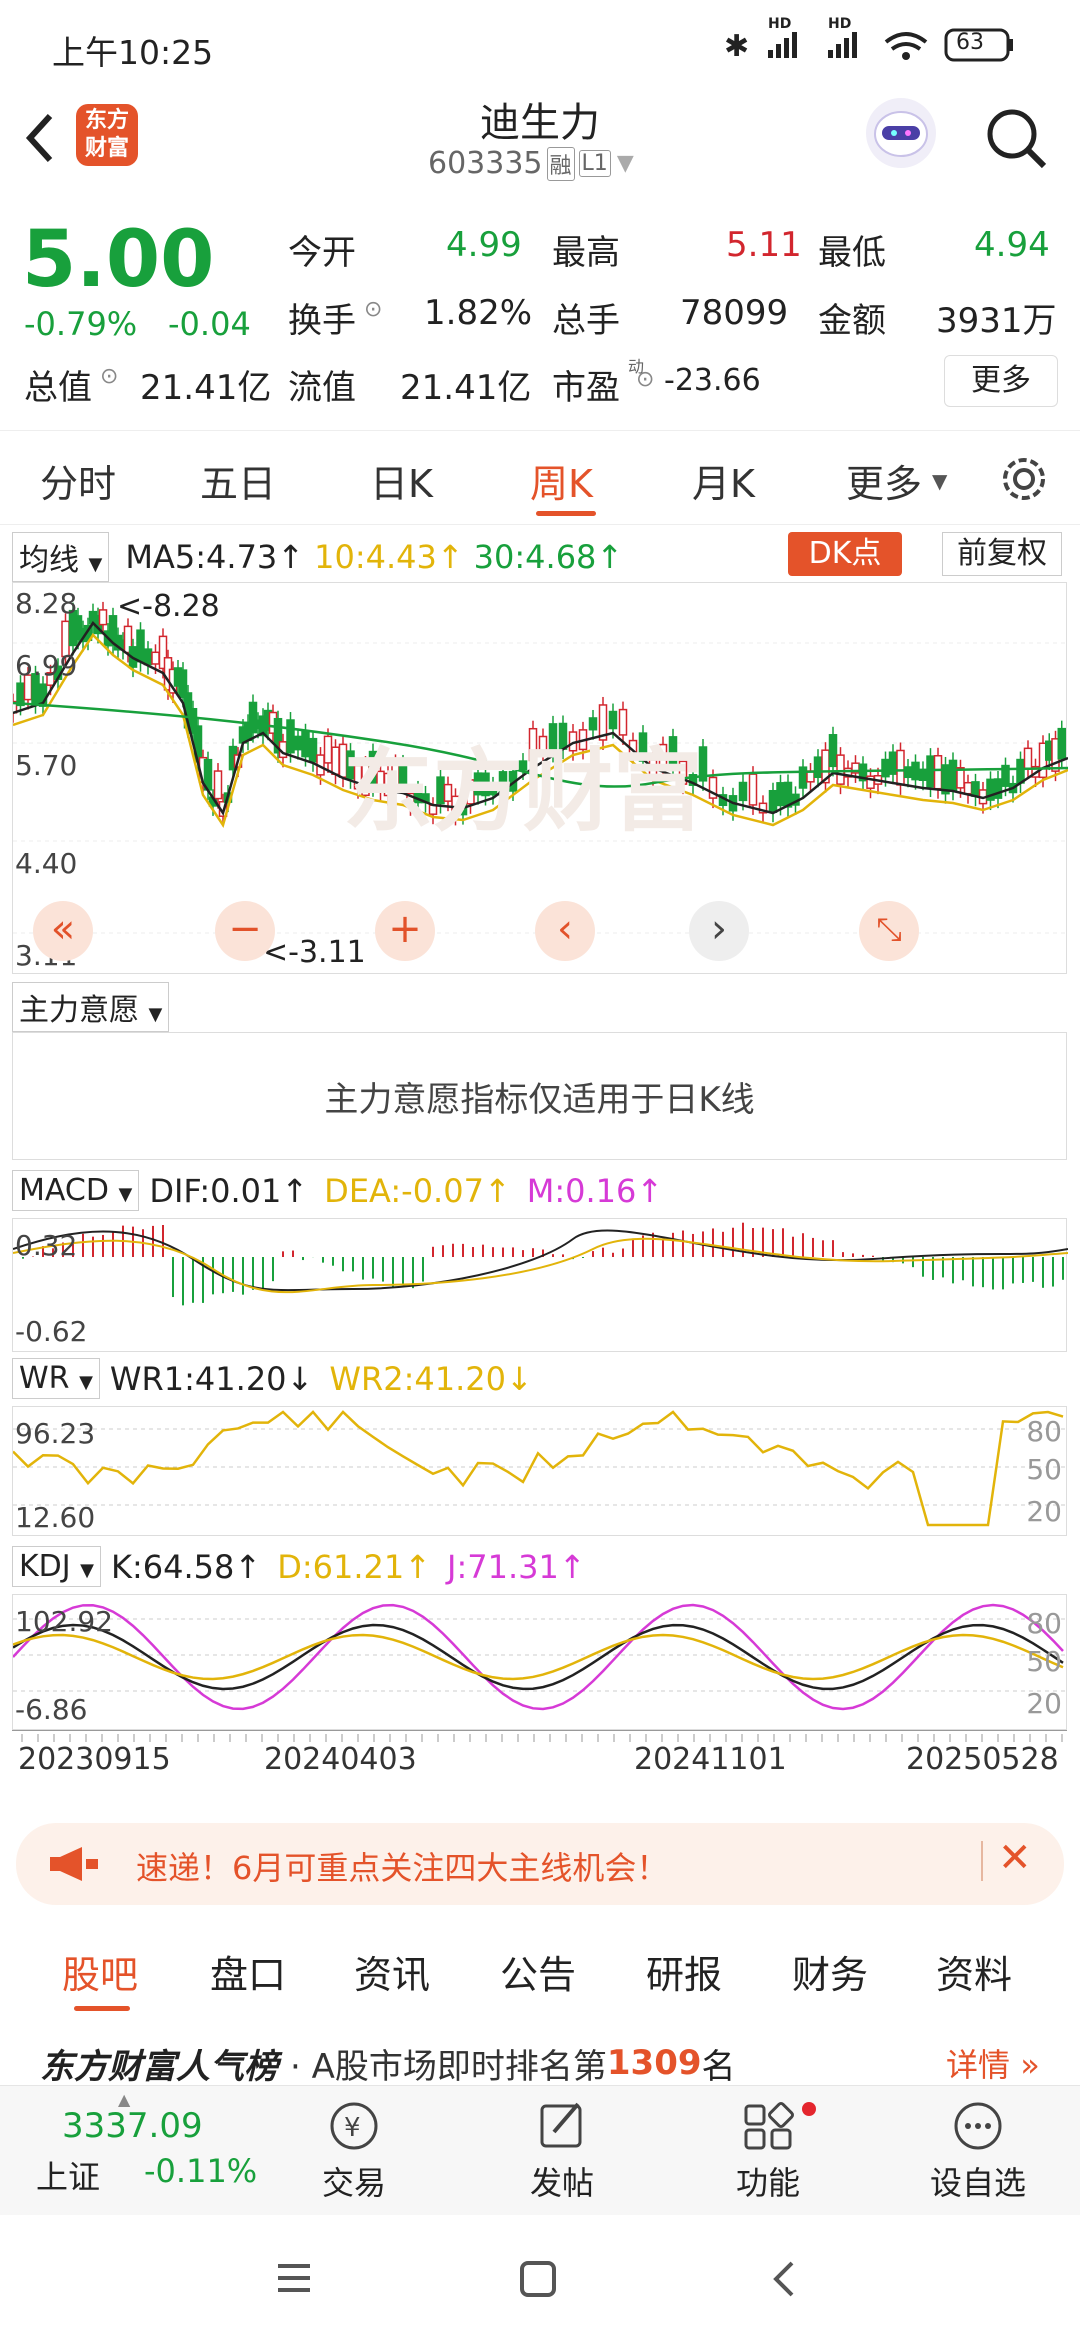  Describe the element at coordinates (392, 1971) in the screenshot. I see `tab-news: 资讯` at that location.